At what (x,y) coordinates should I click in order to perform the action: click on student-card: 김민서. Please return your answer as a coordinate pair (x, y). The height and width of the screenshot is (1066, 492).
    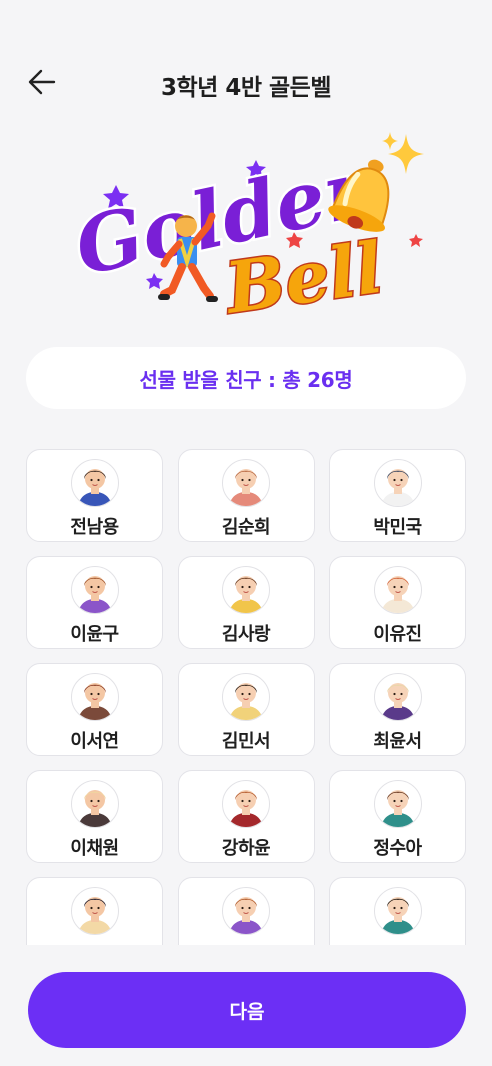
    Looking at the image, I should click on (246, 709).